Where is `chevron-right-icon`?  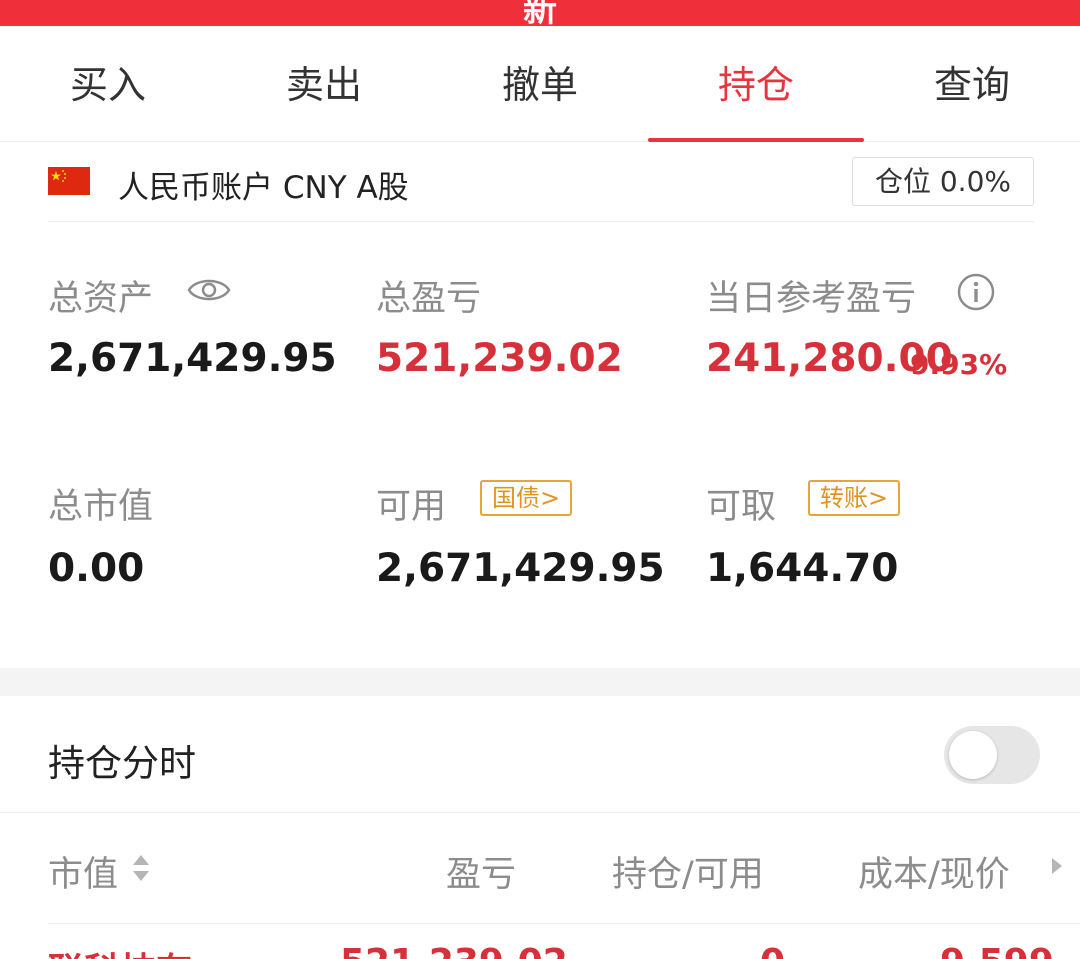
chevron-right-icon is located at coordinates (1057, 866).